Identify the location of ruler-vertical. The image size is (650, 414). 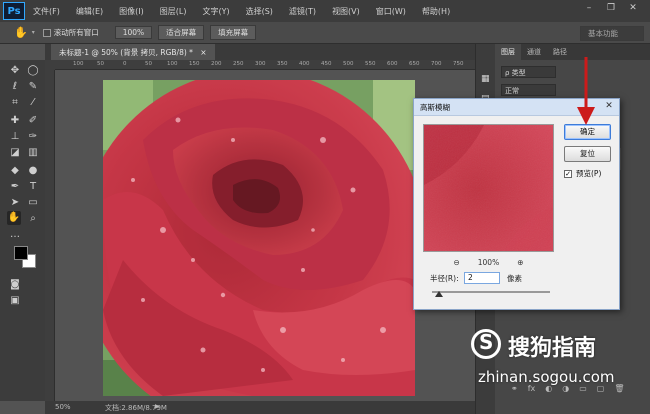
(50, 230).